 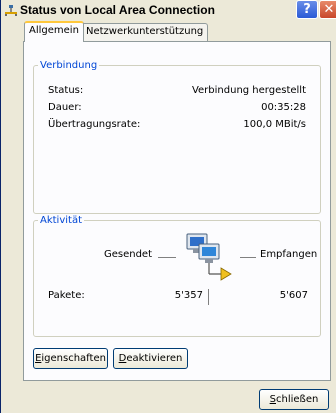 I want to click on duration-label: Dauer:, so click(x=65, y=107).